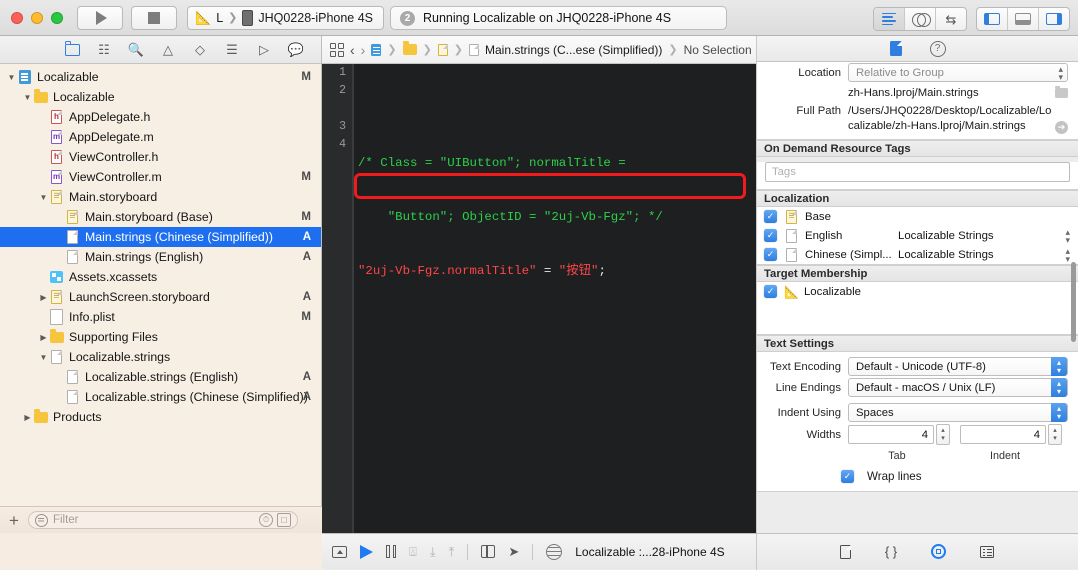 The width and height of the screenshot is (1078, 570). Describe the element at coordinates (1003, 434) in the screenshot. I see `indent-width-field: 4` at that location.